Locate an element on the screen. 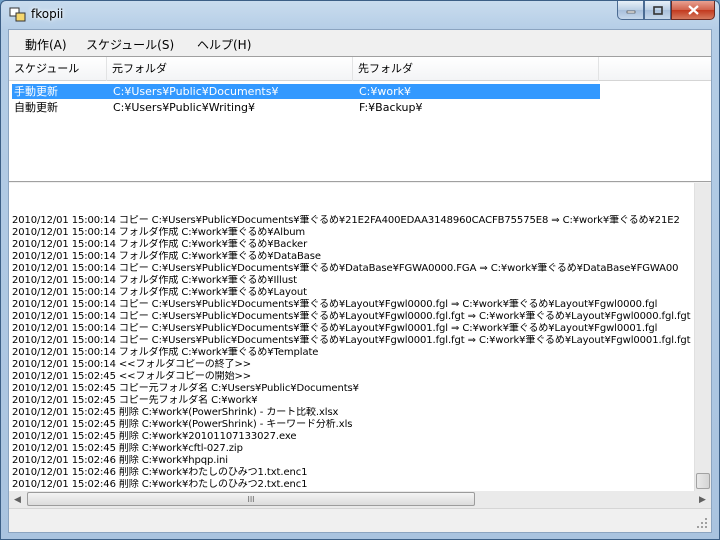 The width and height of the screenshot is (720, 540). scroll-left-arrow-icon: ◀ is located at coordinates (17, 499).